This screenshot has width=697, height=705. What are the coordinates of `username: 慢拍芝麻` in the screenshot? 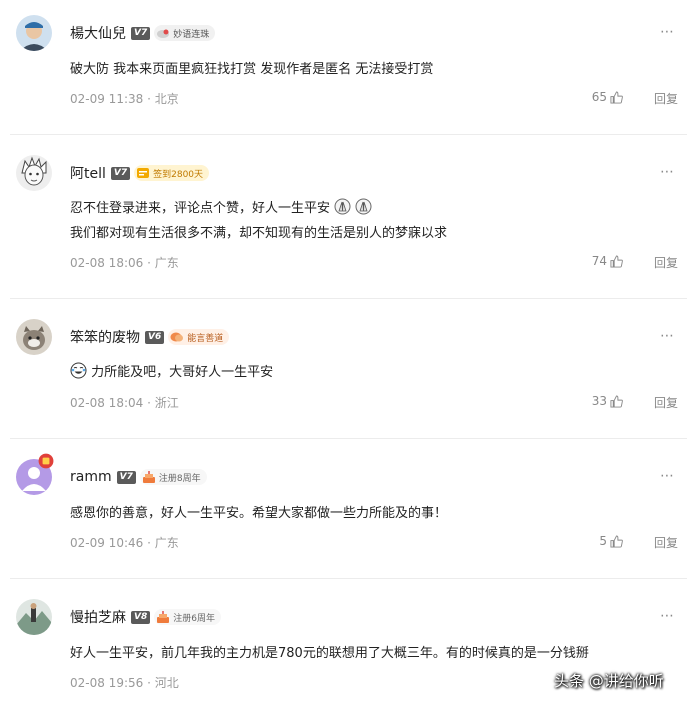 It's located at (98, 617).